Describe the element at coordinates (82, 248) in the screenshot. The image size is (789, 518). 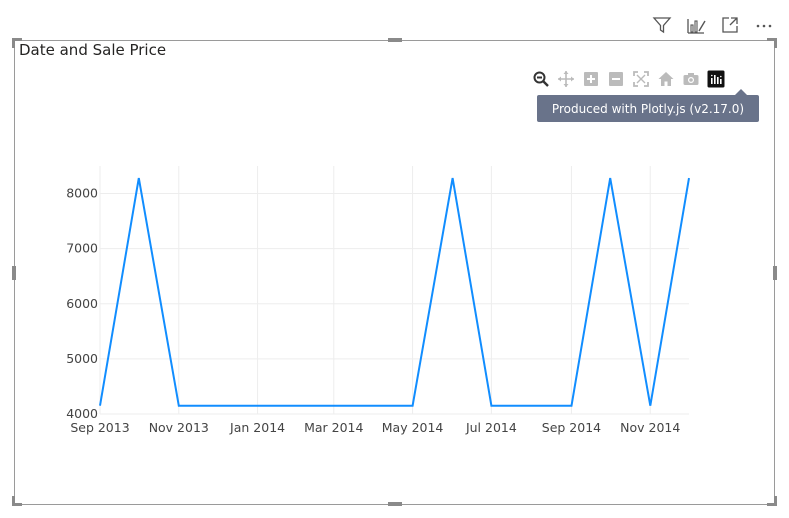
I see `y-tick-label: 7000` at that location.